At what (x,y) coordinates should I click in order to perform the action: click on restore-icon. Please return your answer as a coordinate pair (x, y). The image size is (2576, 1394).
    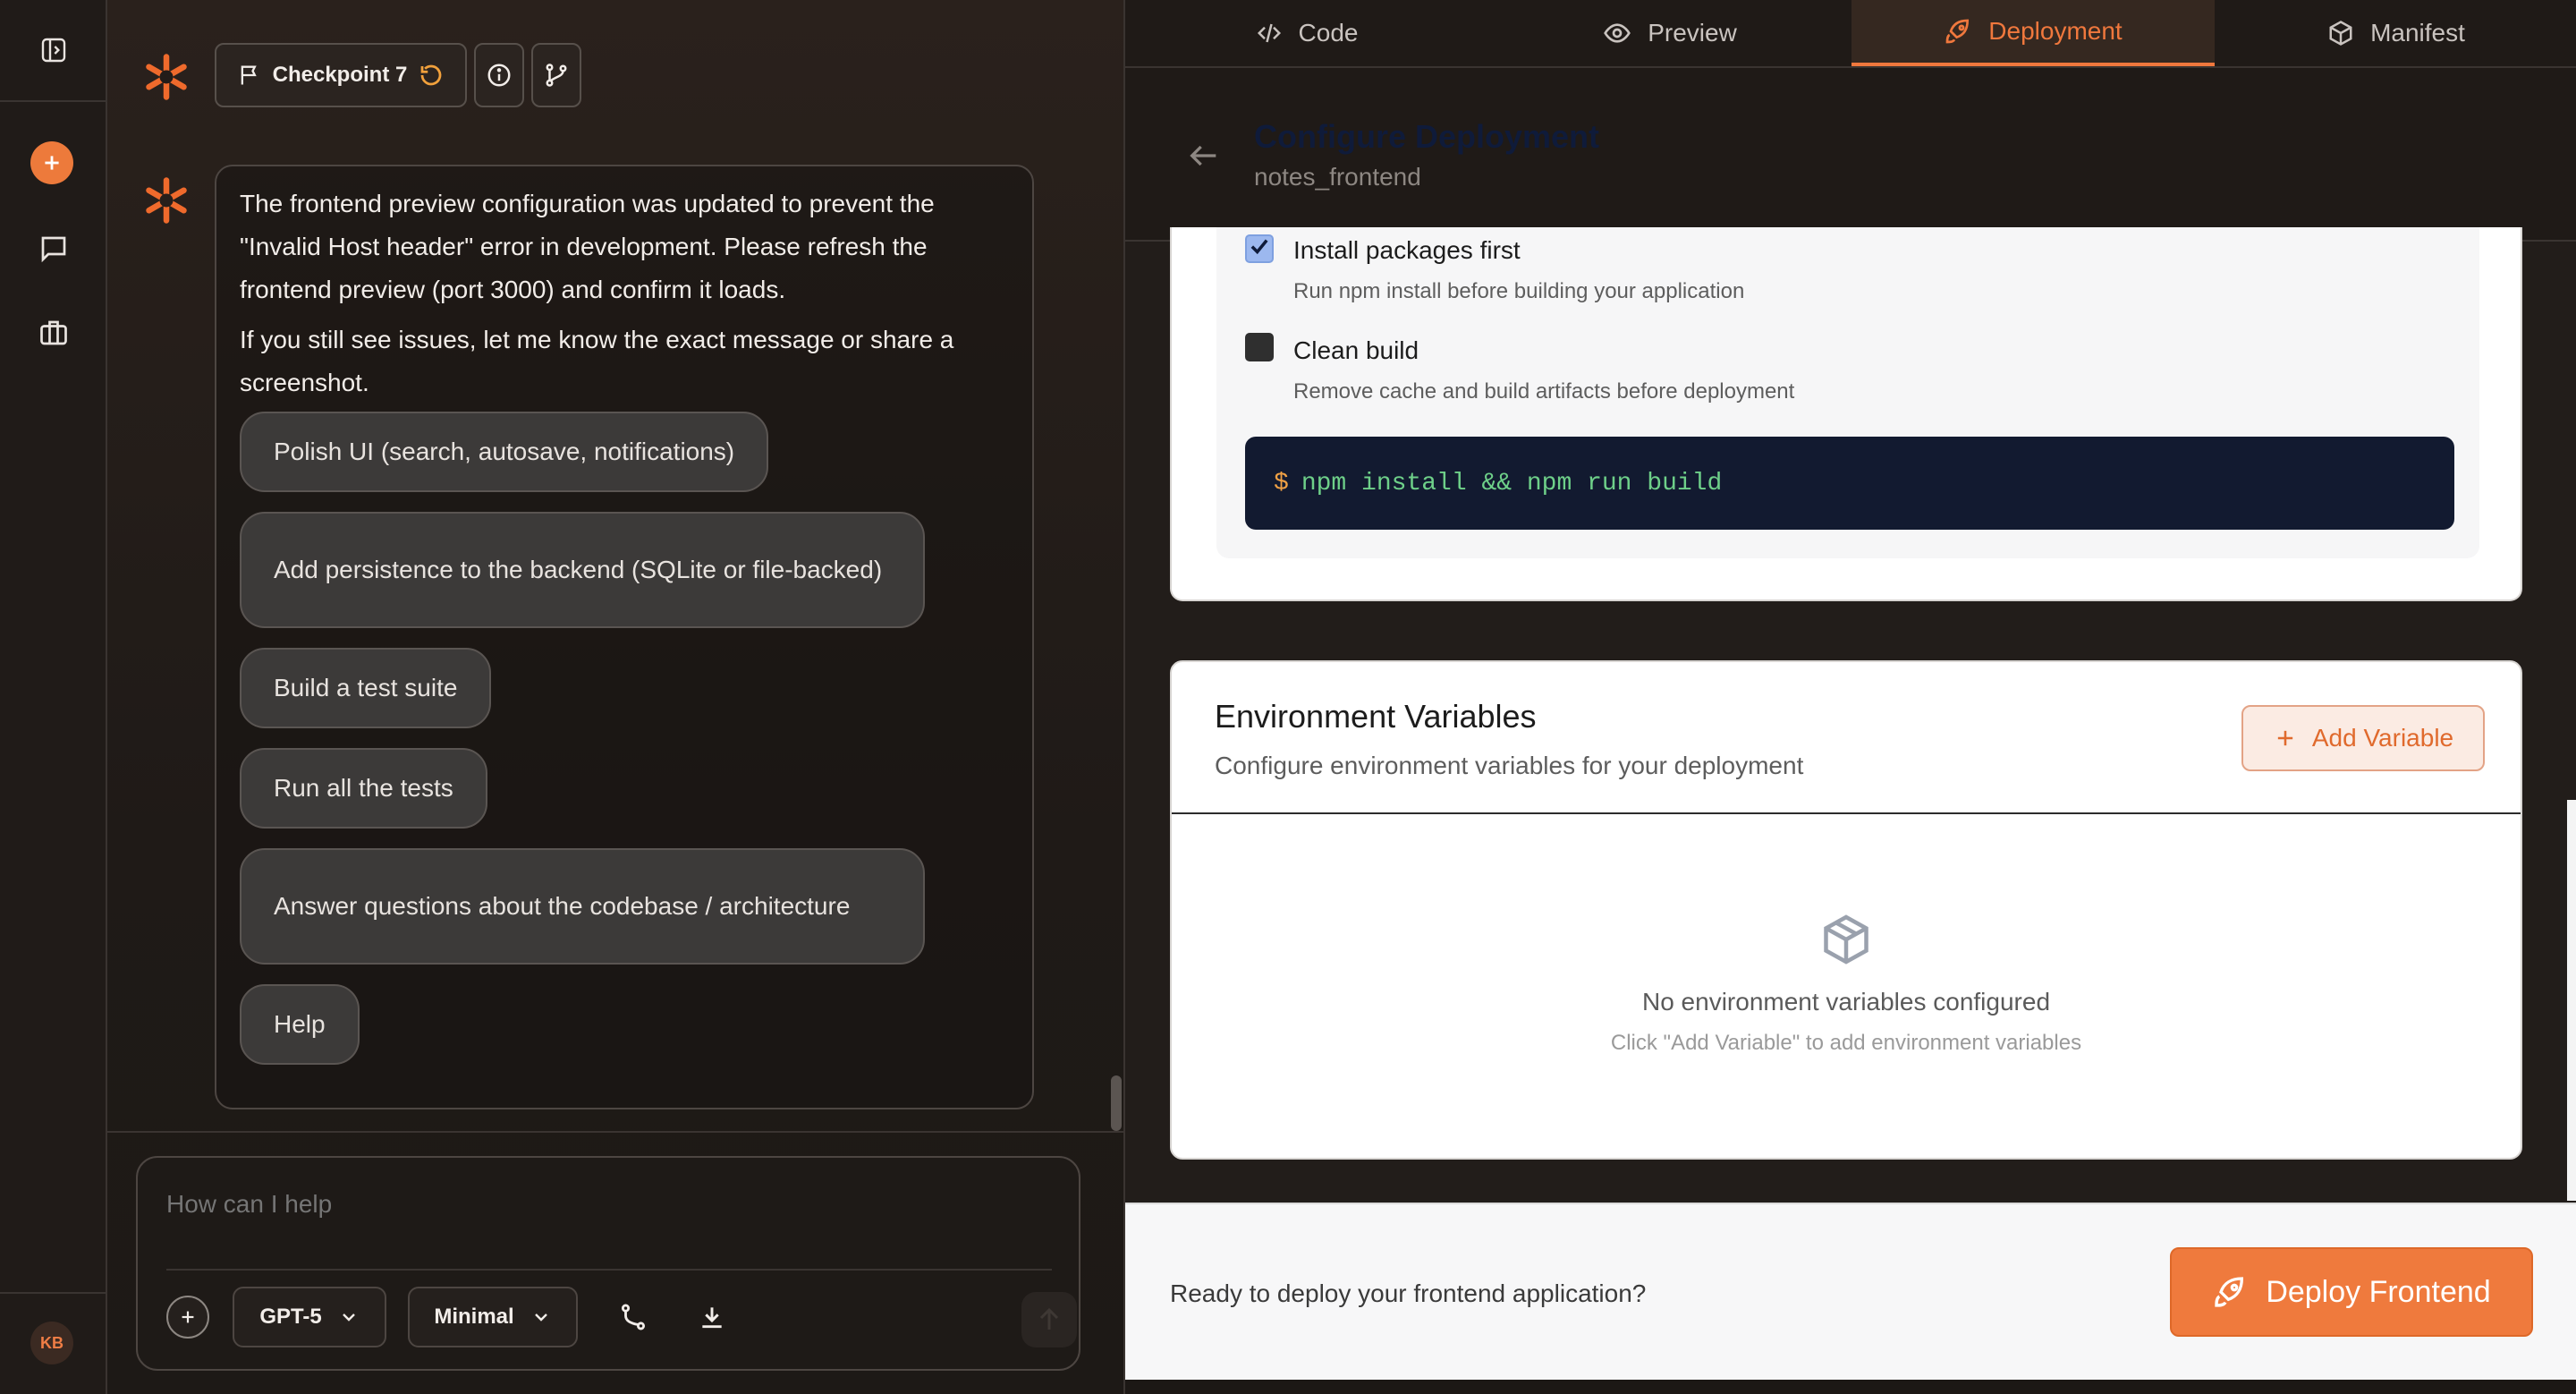
    Looking at the image, I should click on (431, 76).